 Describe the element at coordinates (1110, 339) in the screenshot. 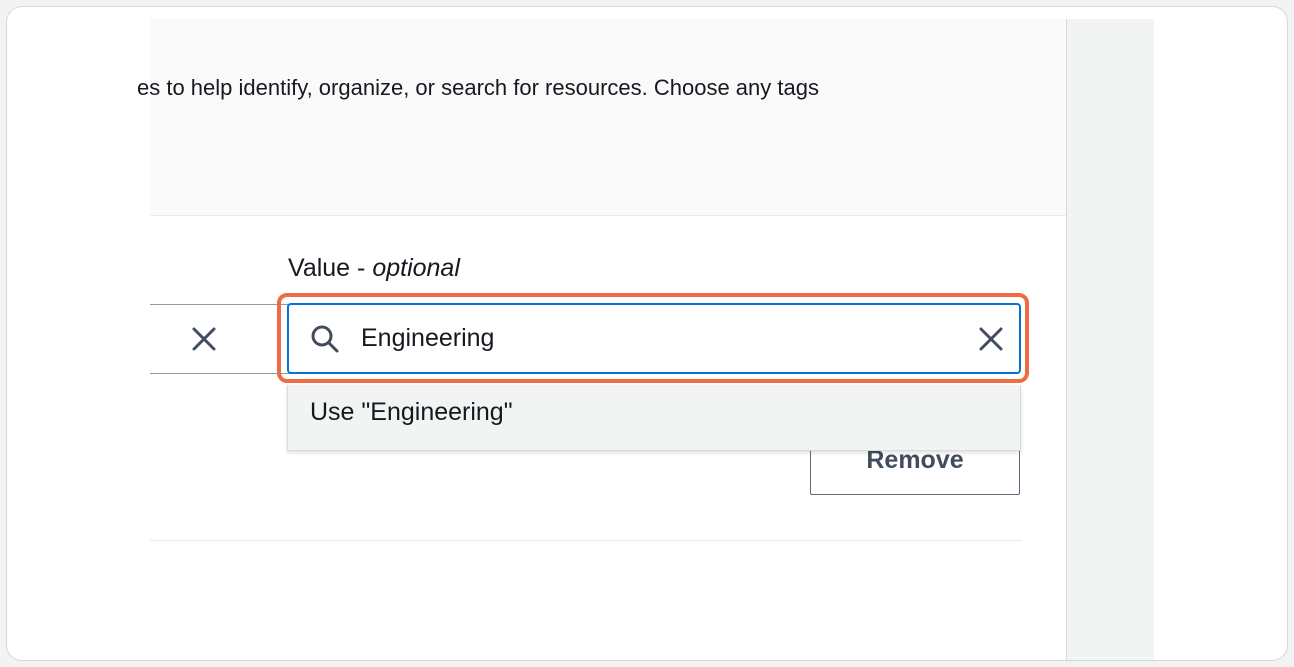

I see `right-side-panel` at that location.